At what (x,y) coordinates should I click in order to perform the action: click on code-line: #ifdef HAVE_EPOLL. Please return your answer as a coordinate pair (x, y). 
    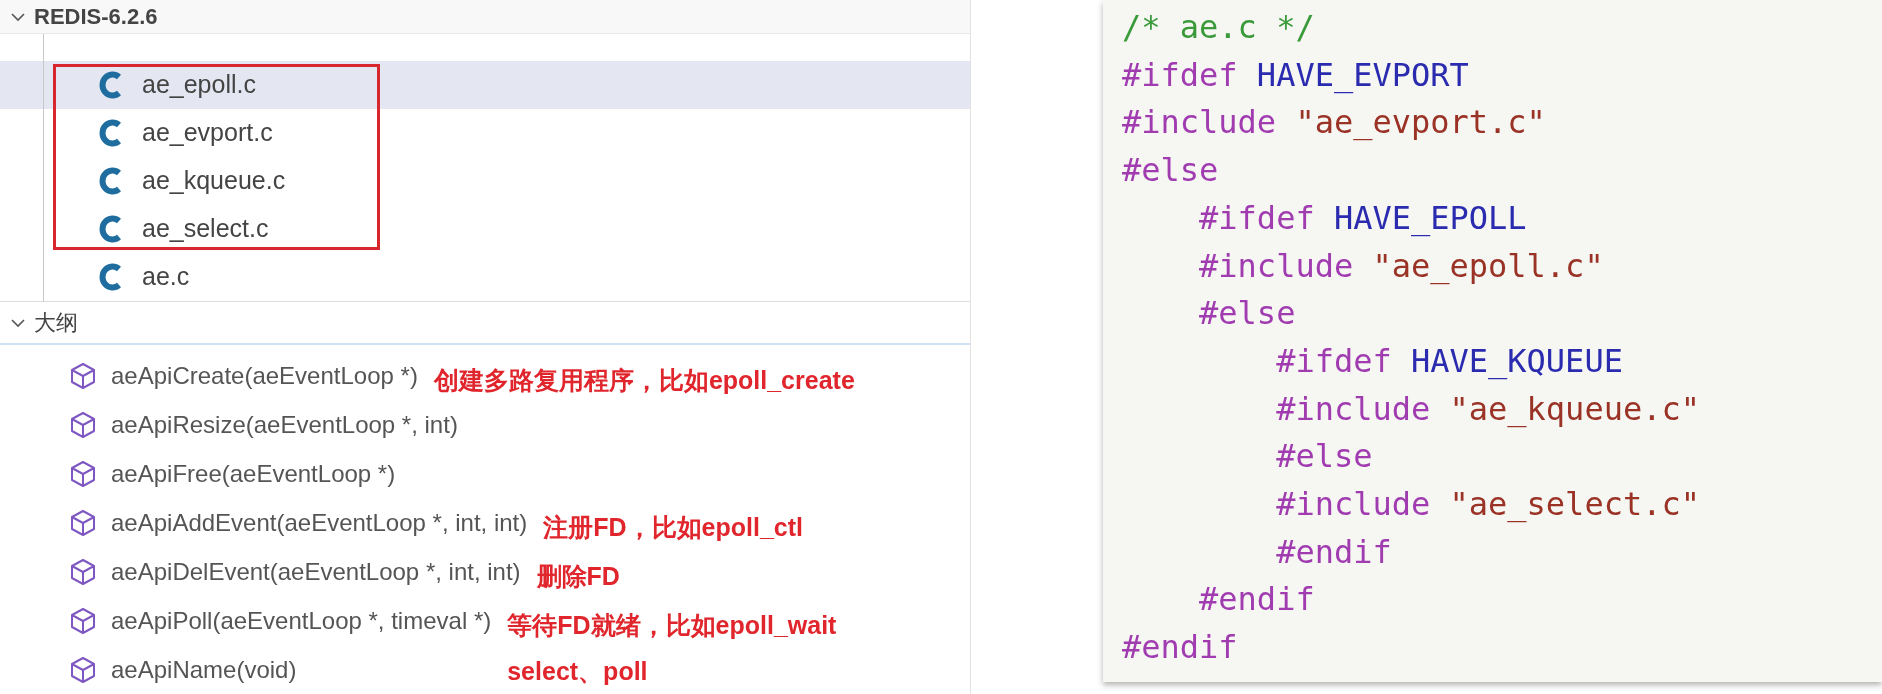
    Looking at the image, I should click on (1362, 218).